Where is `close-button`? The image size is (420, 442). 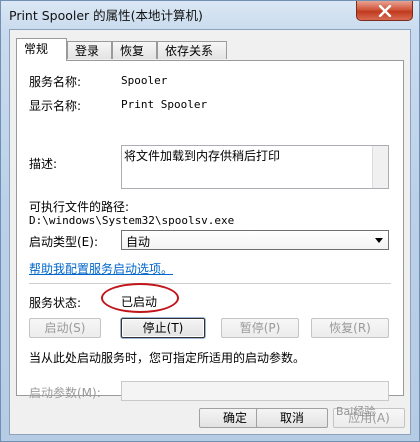
close-button is located at coordinates (384, 11).